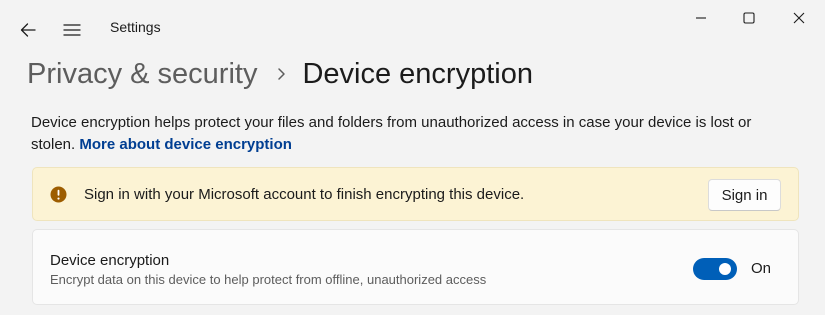  What do you see at coordinates (185, 144) in the screenshot?
I see `more-about-encryption-link: More about device encryption` at bounding box center [185, 144].